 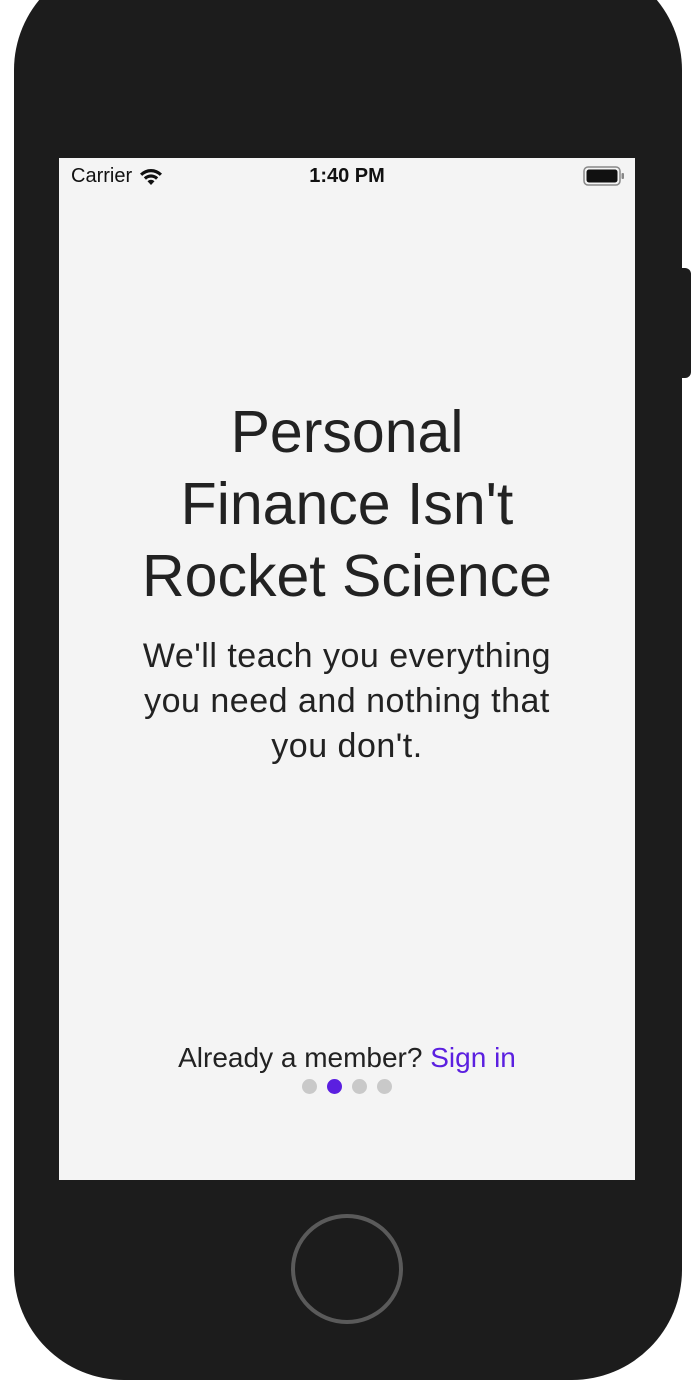 I want to click on side-power-button, so click(x=686, y=323).